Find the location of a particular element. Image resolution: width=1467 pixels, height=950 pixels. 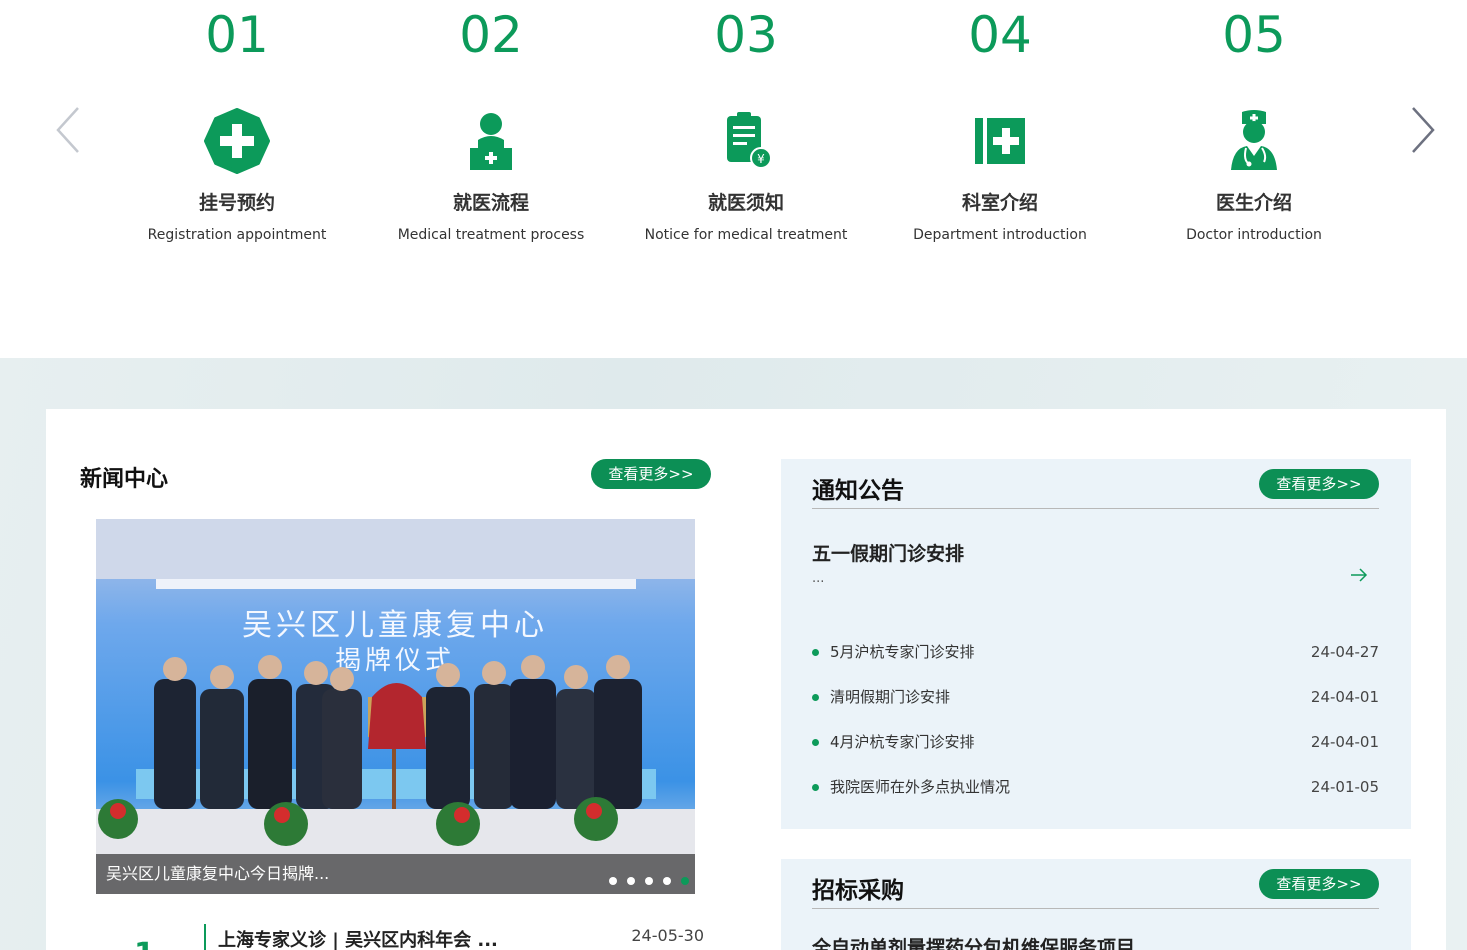

service-subtitle: Notice for medical treatment is located at coordinates (746, 235).